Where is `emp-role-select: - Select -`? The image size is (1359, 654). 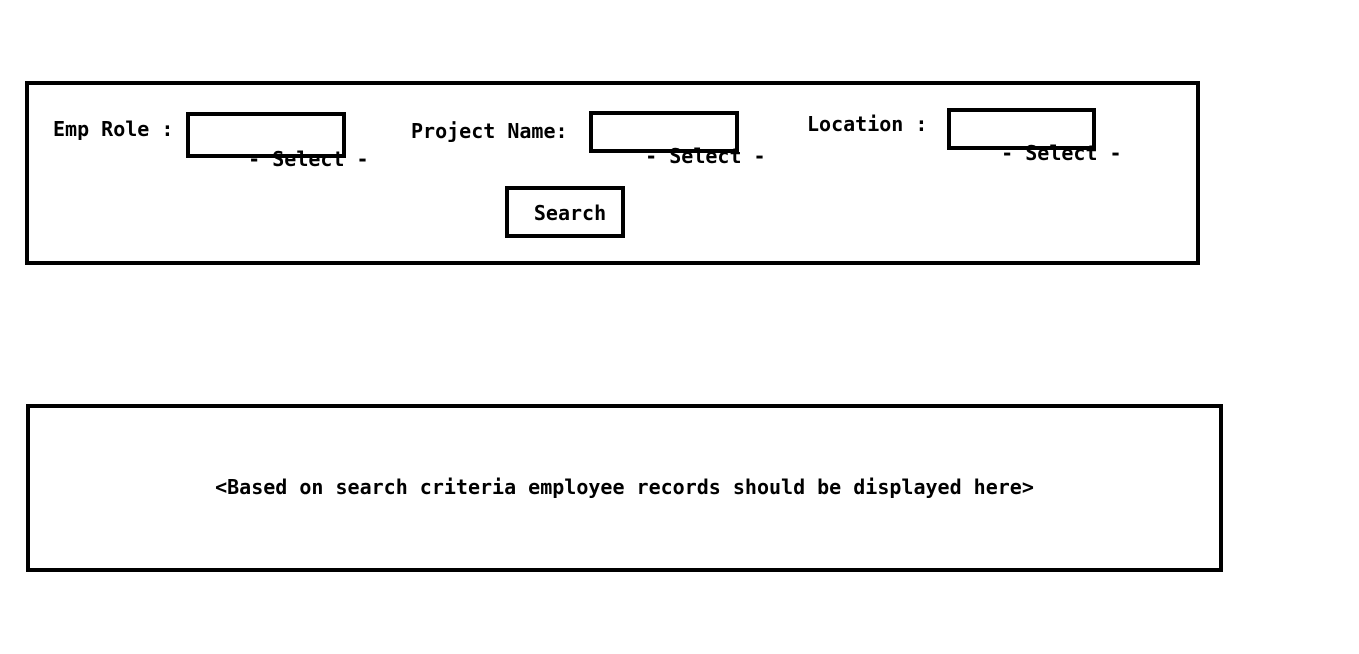 emp-role-select: - Select - is located at coordinates (277, 141).